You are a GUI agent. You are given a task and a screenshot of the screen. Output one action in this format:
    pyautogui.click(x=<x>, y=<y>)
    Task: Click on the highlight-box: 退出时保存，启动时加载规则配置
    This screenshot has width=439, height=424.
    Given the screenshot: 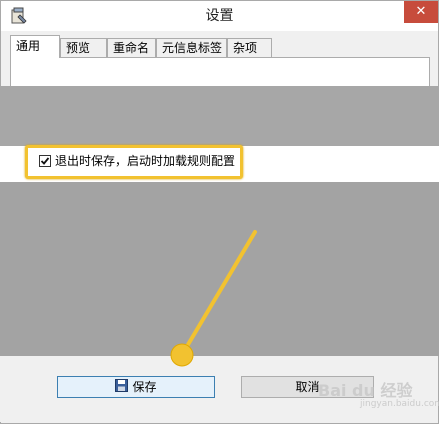 What is the action you would take?
    pyautogui.click(x=134, y=162)
    